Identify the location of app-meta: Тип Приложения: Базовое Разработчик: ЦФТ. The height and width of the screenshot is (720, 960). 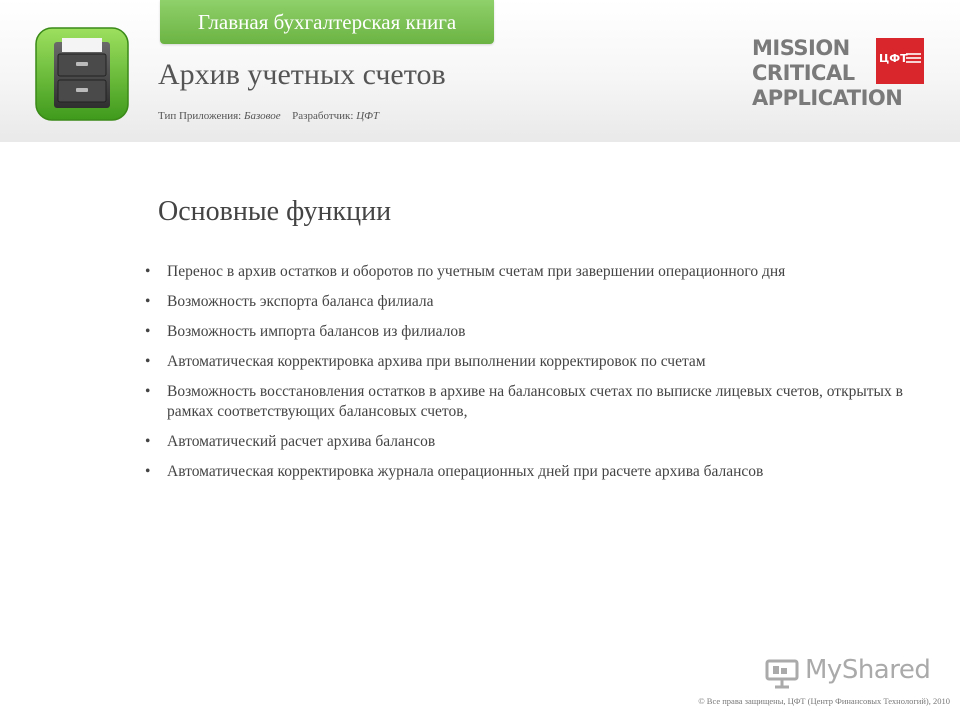
(268, 116).